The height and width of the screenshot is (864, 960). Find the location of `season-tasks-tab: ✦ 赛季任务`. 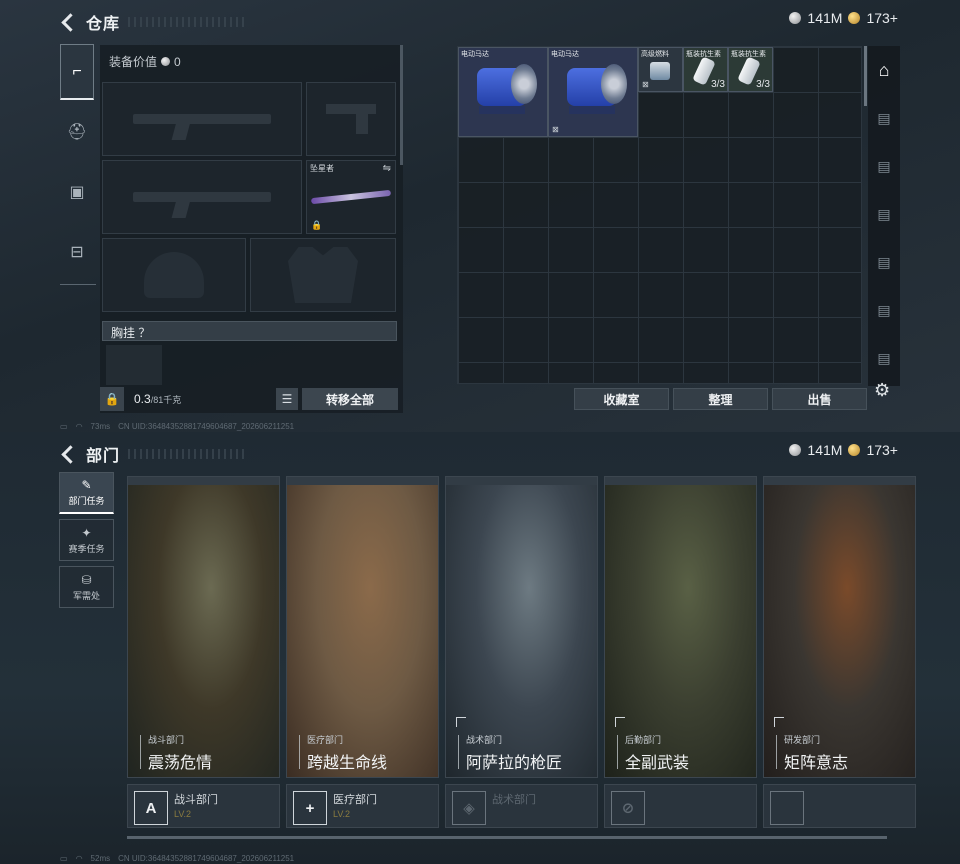

season-tasks-tab: ✦ 赛季任务 is located at coordinates (86, 540).